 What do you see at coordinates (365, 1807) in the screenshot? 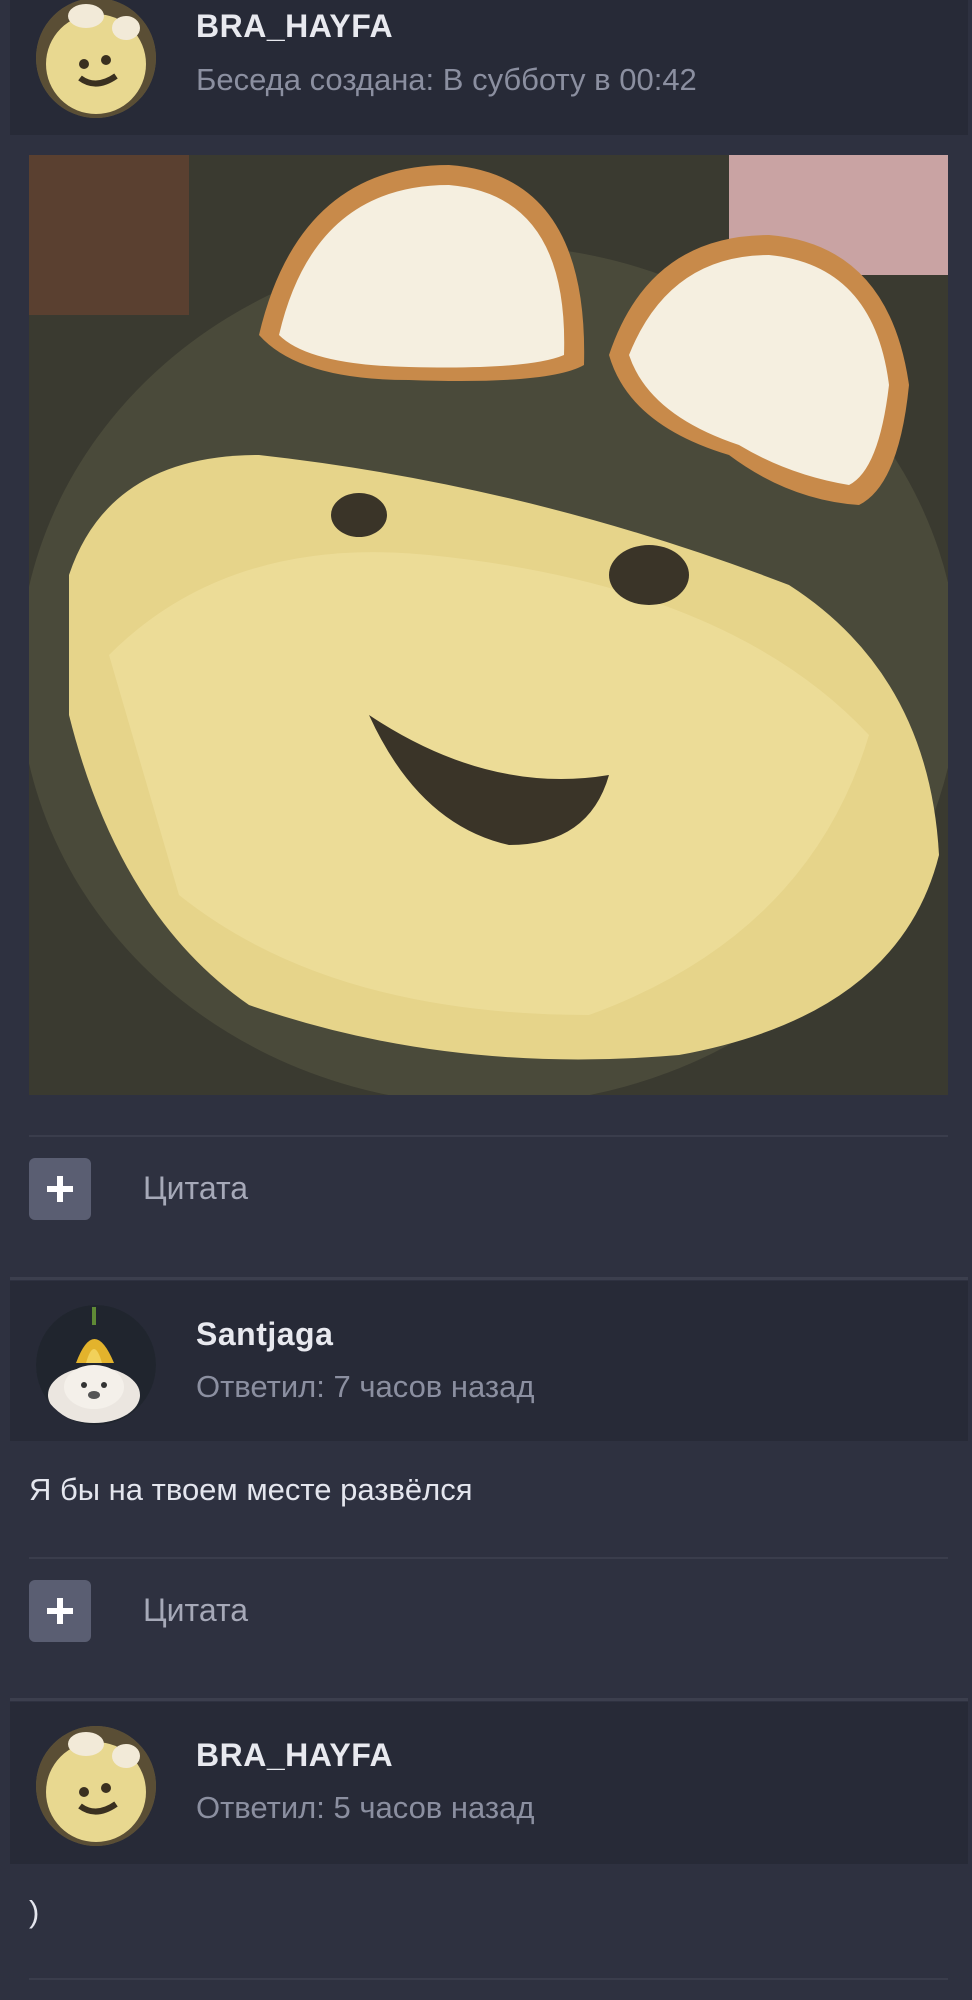
I see `post-meta: Ответил: 5 часов назад` at bounding box center [365, 1807].